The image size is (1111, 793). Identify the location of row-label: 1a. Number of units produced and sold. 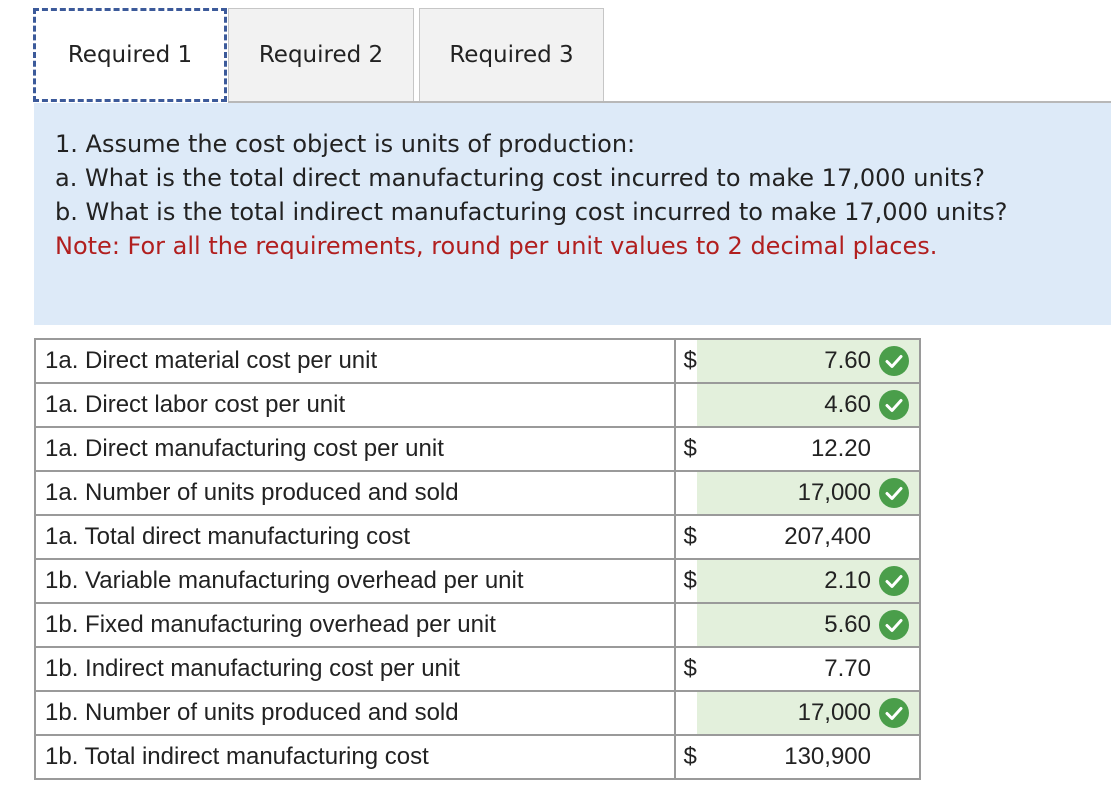
(355, 493).